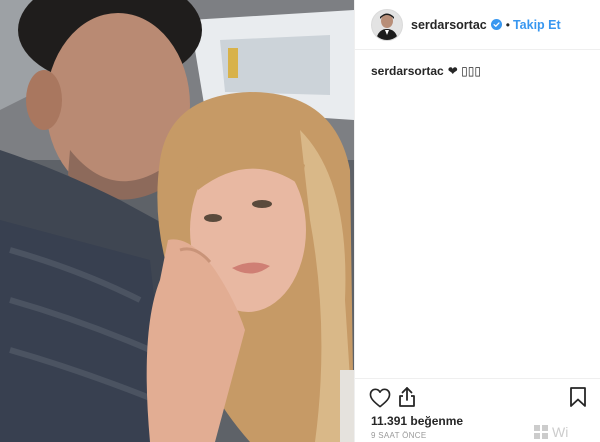 The image size is (600, 442). I want to click on follow-button: Takip Et, so click(537, 25).